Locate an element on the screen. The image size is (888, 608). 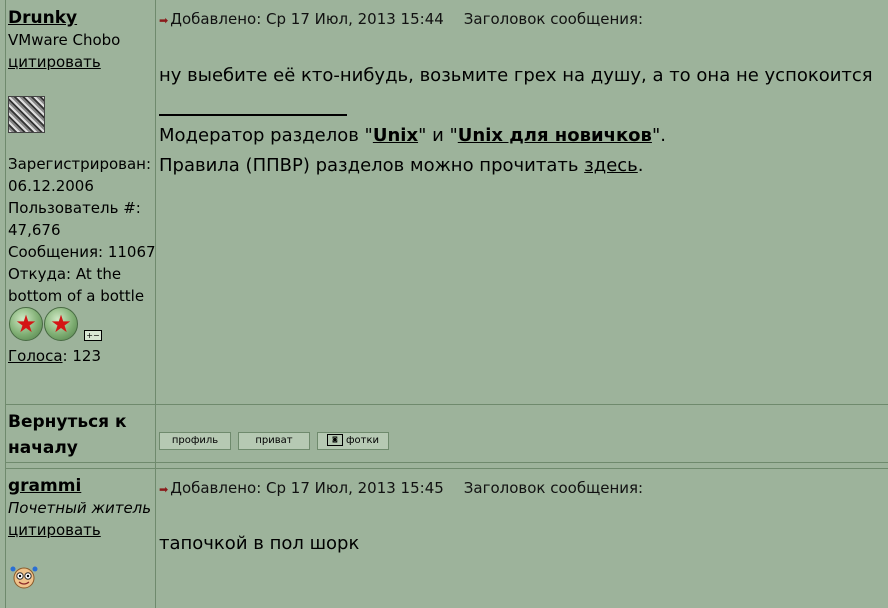
expand-icon: +− is located at coordinates (93, 335).